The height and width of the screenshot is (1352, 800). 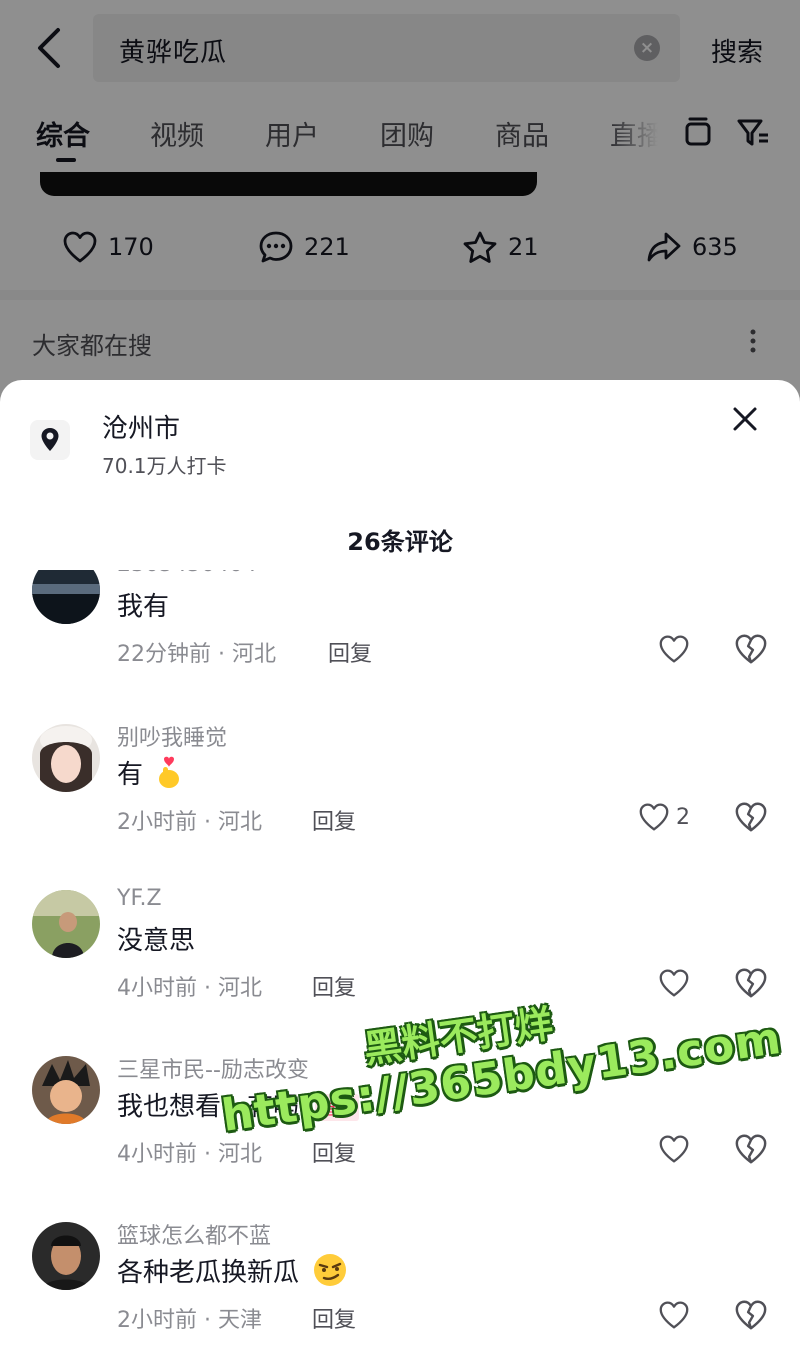 What do you see at coordinates (400, 542) in the screenshot?
I see `comment-count-title: 26条评论` at bounding box center [400, 542].